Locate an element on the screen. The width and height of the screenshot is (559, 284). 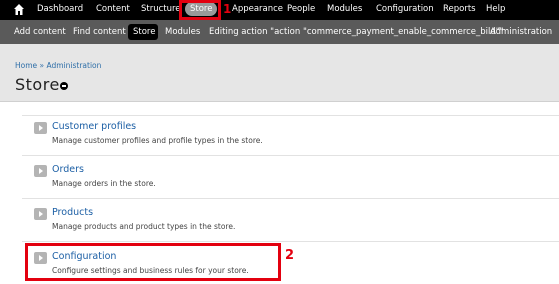
breadcrumb: Home » Administration is located at coordinates (58, 65).